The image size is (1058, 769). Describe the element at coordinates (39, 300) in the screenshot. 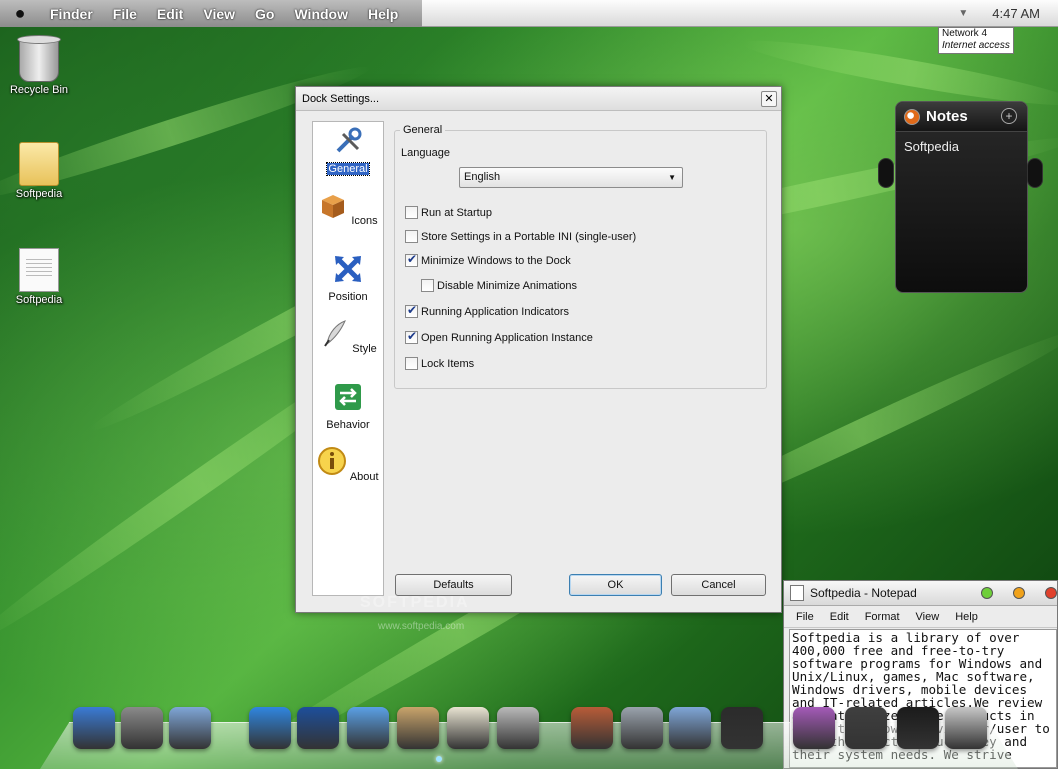

I see `desktop-icon-label: Softpedia` at that location.